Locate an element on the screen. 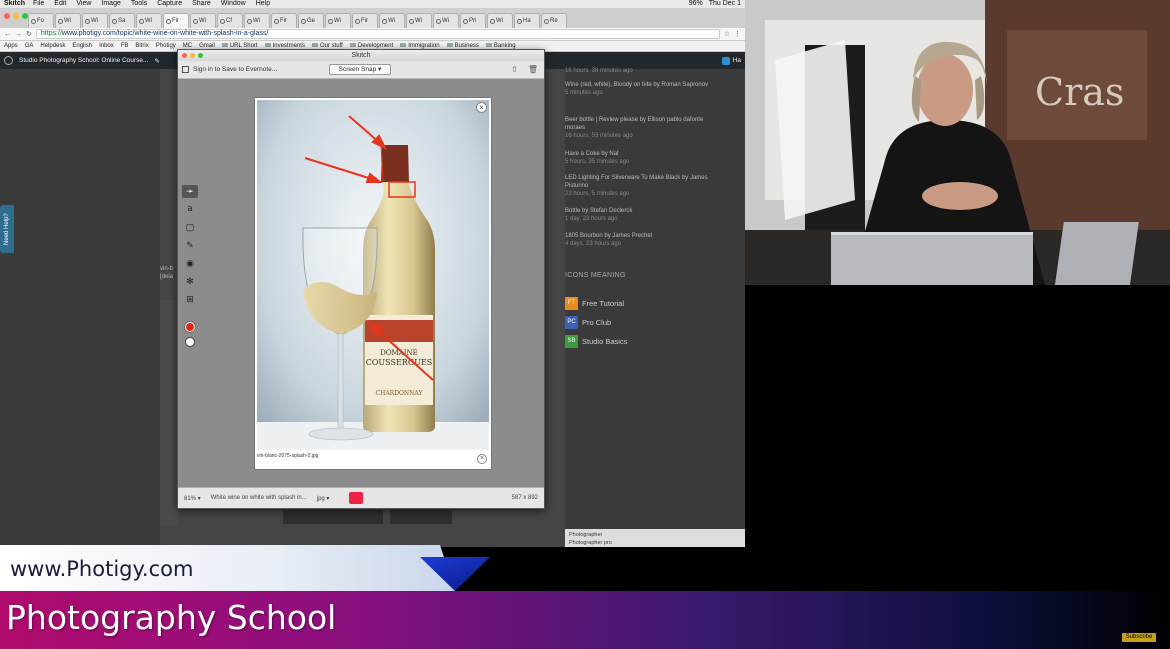 The height and width of the screenshot is (649, 1170). browser-tab: Re is located at coordinates (554, 20).